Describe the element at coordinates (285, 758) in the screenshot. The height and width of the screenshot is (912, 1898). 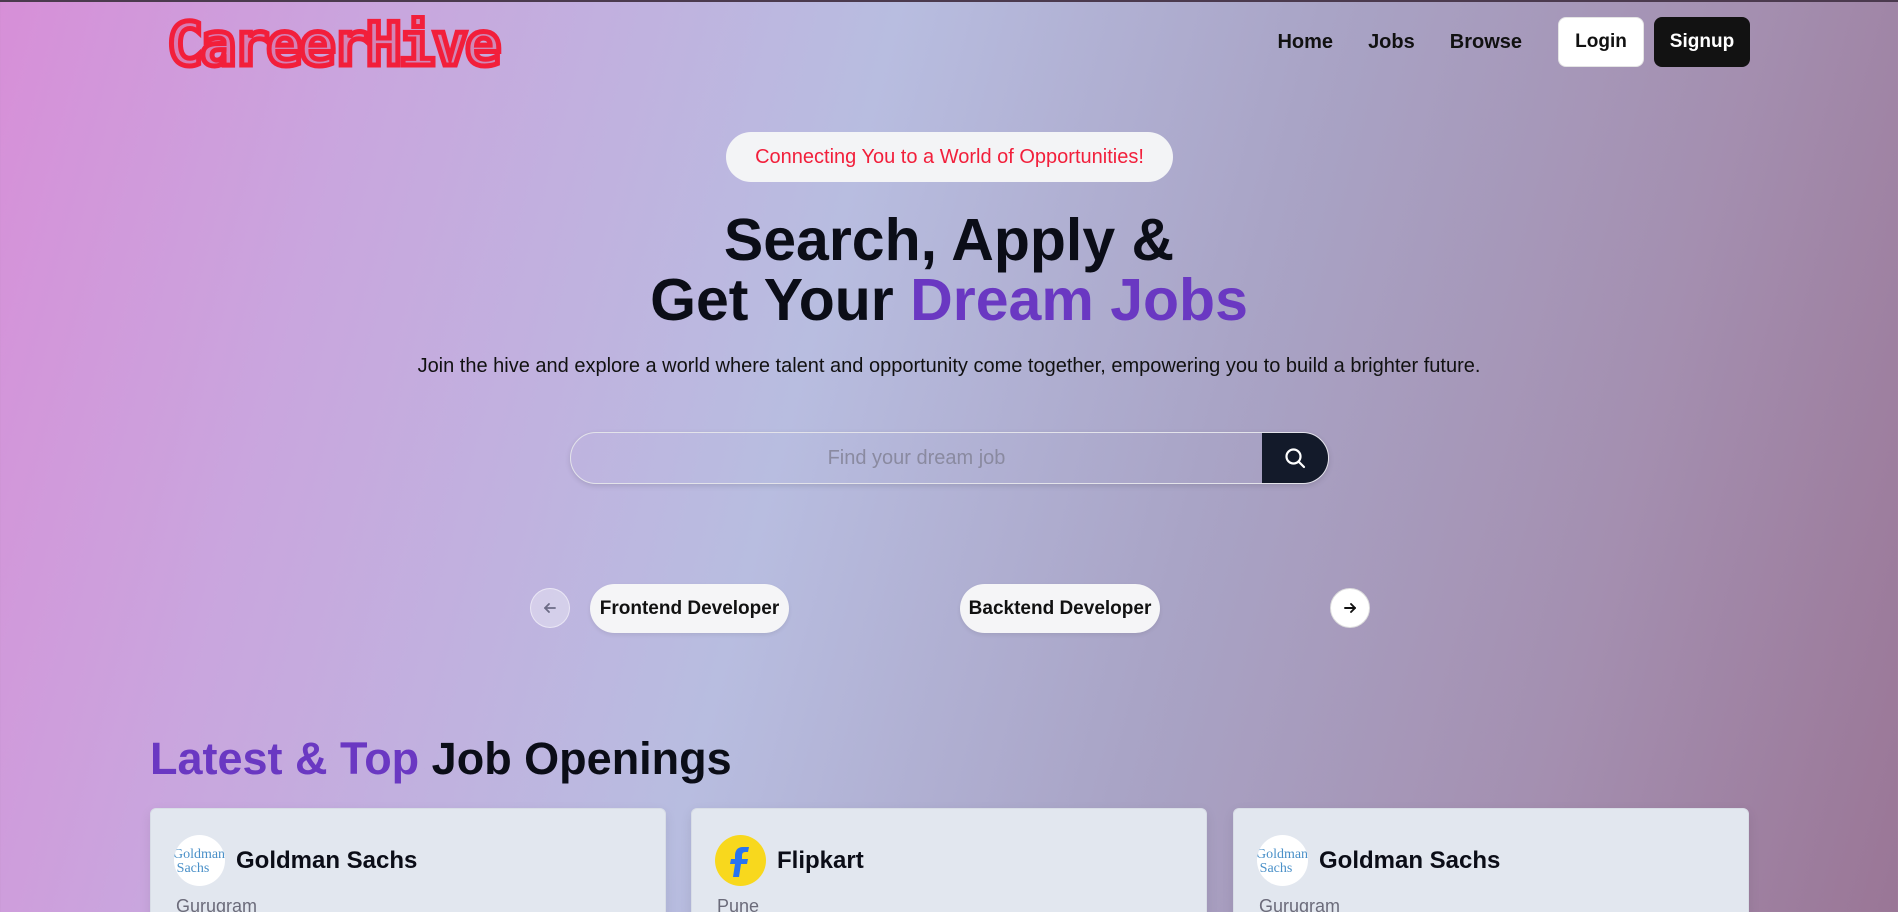
I see `section-title-accent: Latest & Top` at that location.